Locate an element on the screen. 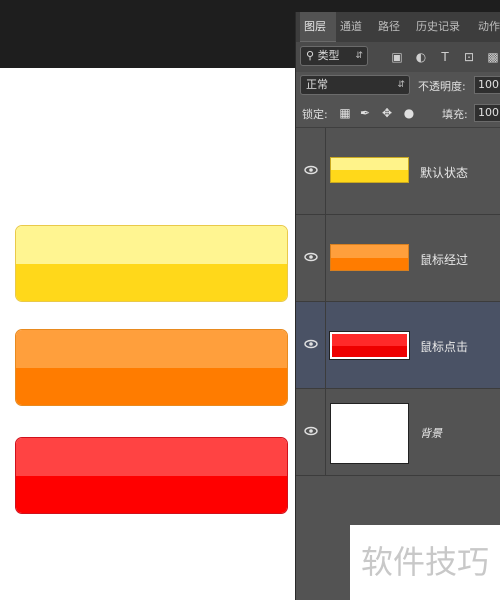 This screenshot has width=500, height=600. layer-name: 默认状态 is located at coordinates (444, 172).